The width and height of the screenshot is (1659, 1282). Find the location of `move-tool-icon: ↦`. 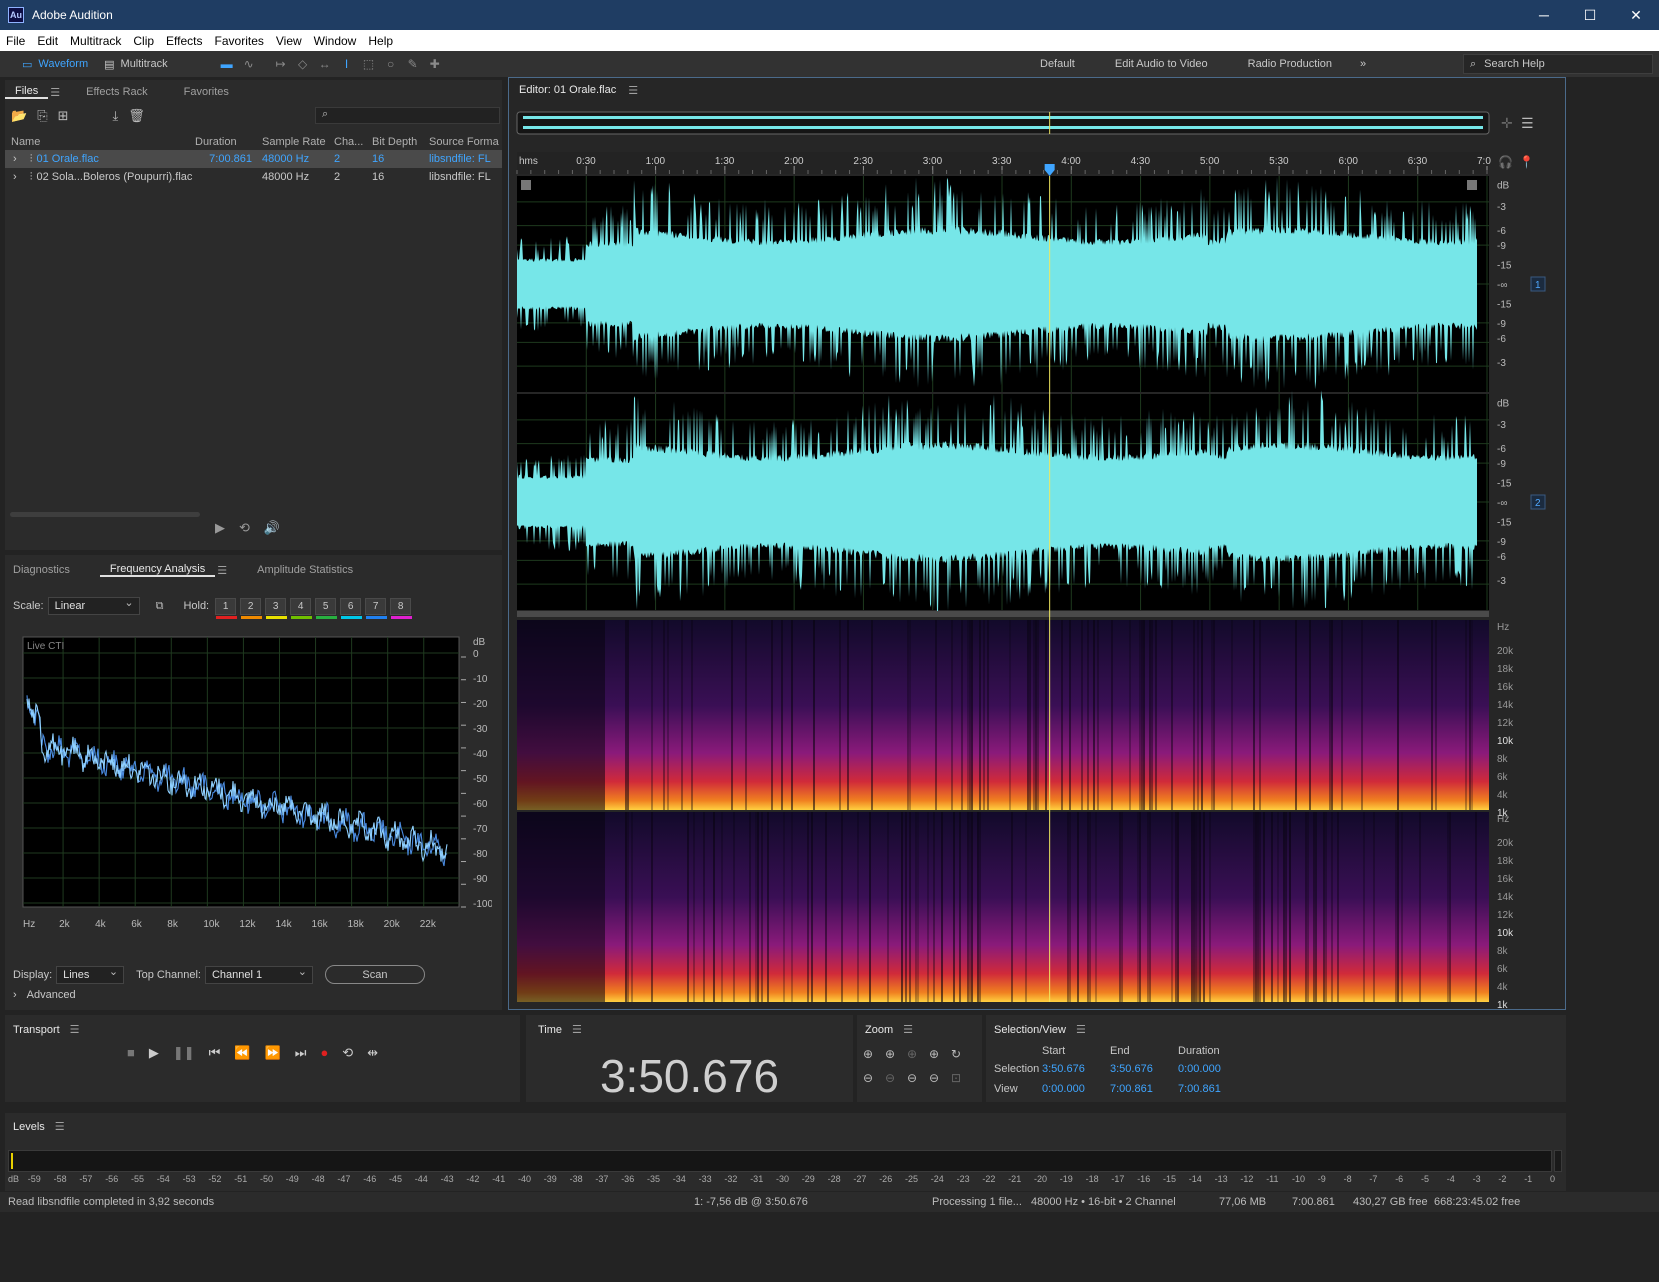

move-tool-icon: ↦ is located at coordinates (281, 64).